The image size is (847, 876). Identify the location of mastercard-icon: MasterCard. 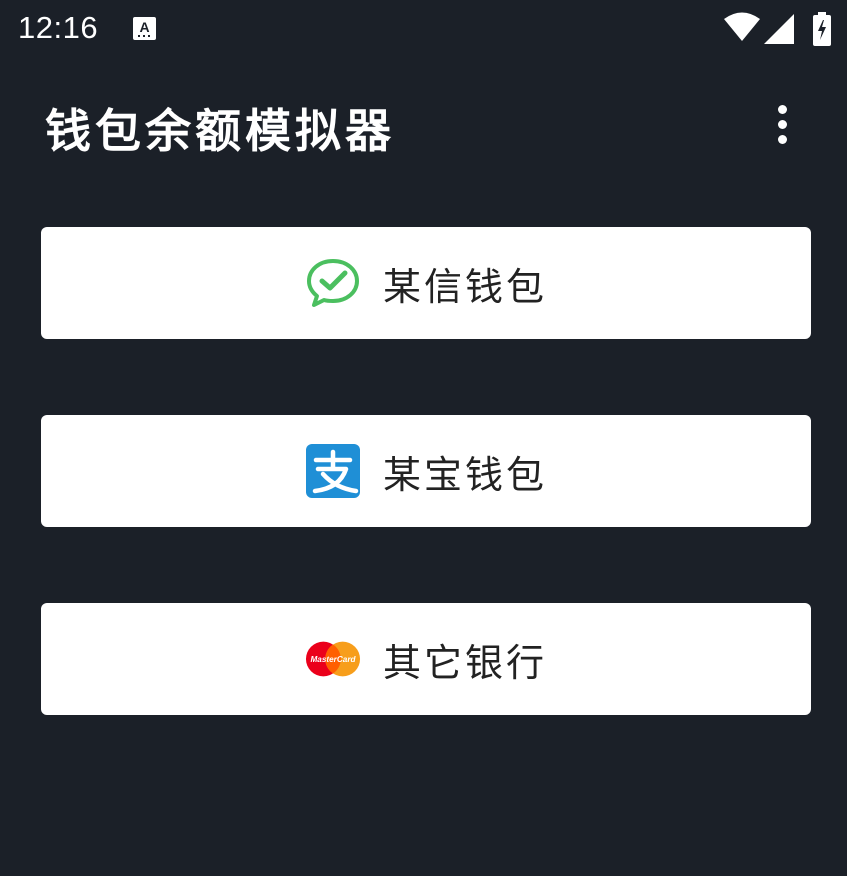
(333, 659).